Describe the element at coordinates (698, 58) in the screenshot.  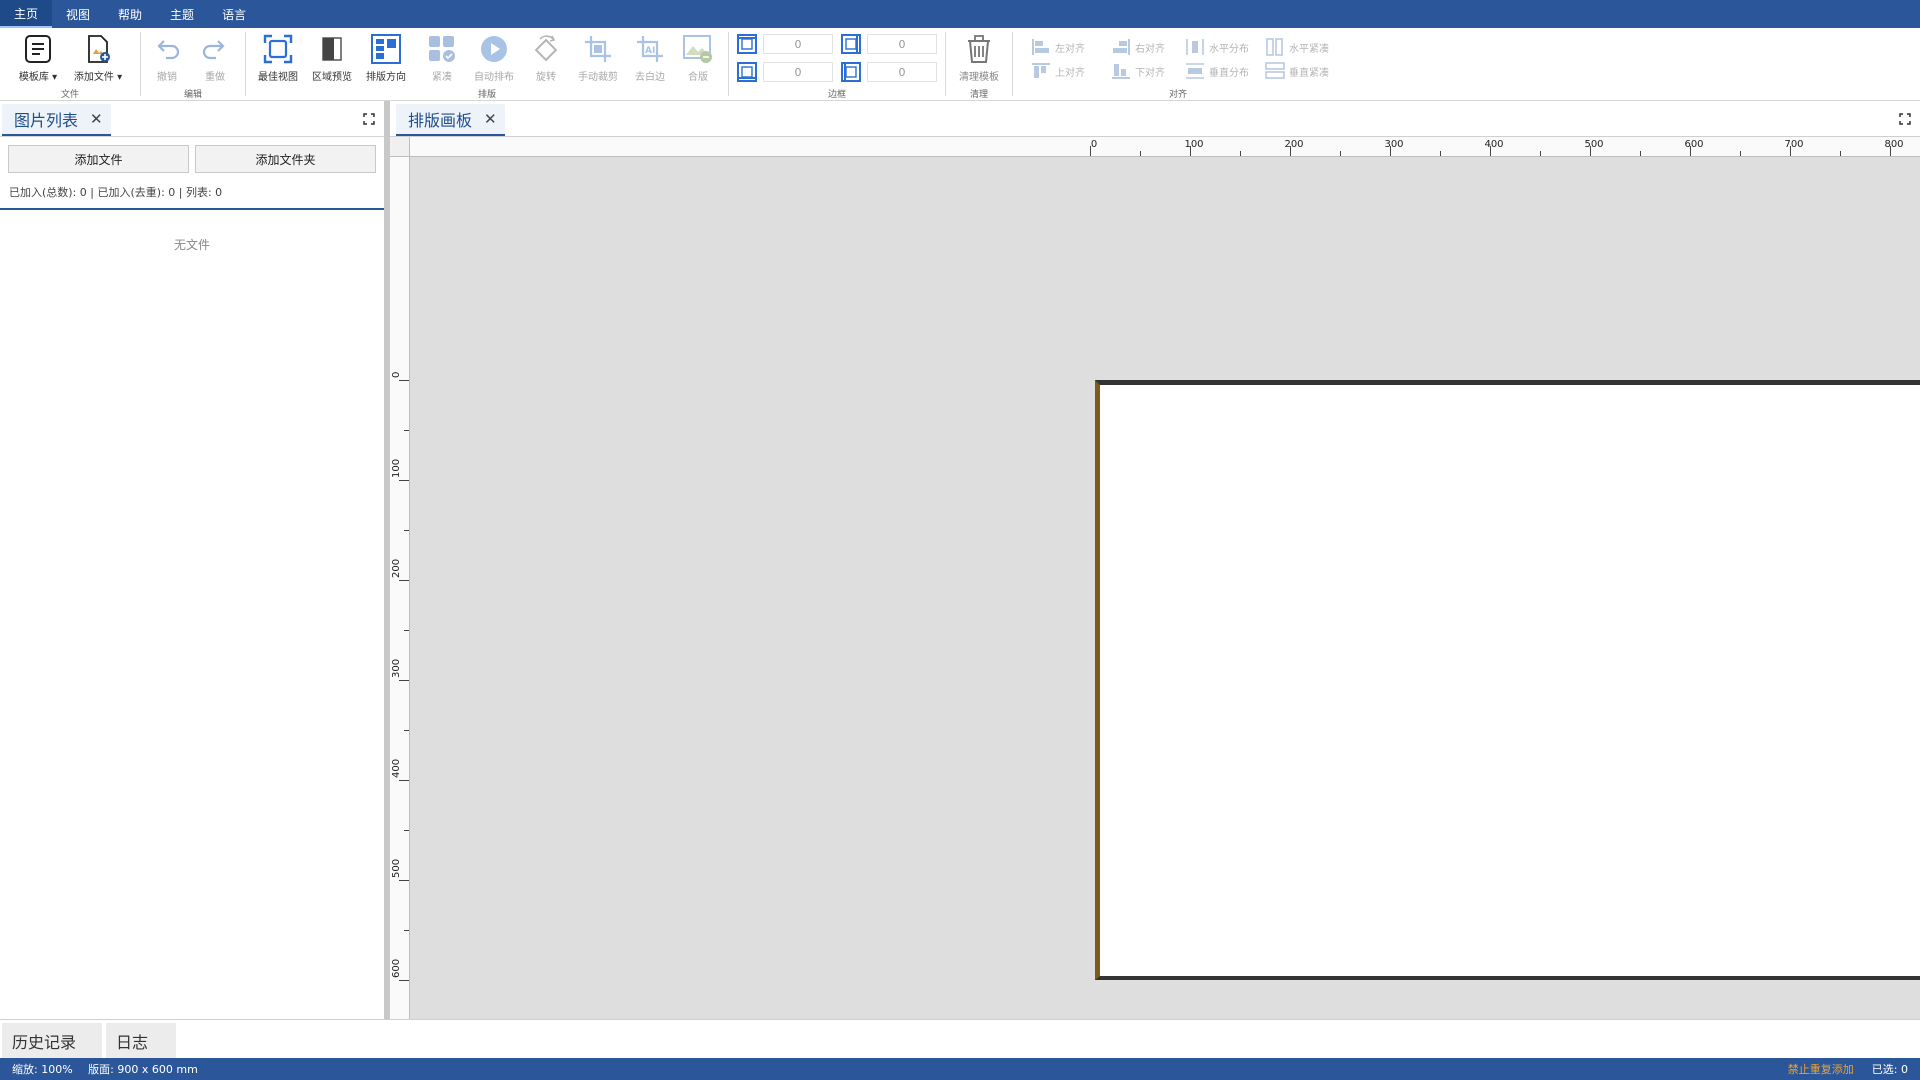
I see `merge-button: 合版` at that location.